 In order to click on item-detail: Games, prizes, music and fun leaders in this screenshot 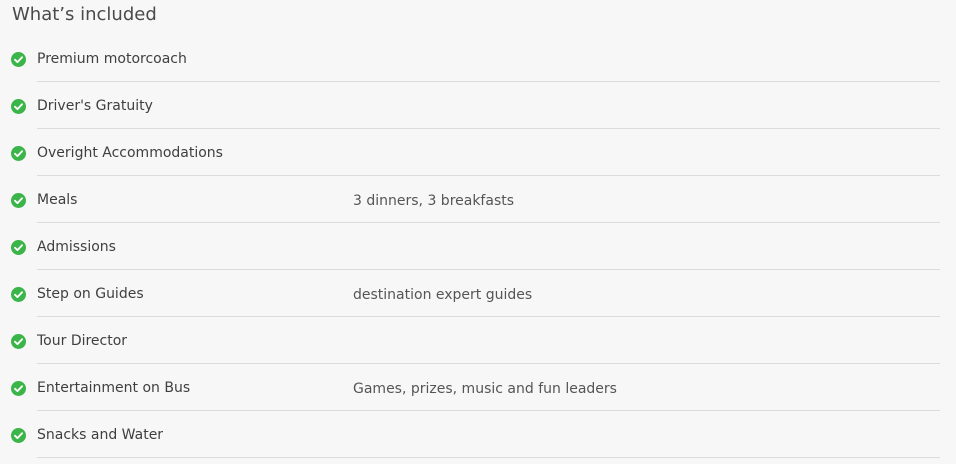, I will do `click(485, 389)`.